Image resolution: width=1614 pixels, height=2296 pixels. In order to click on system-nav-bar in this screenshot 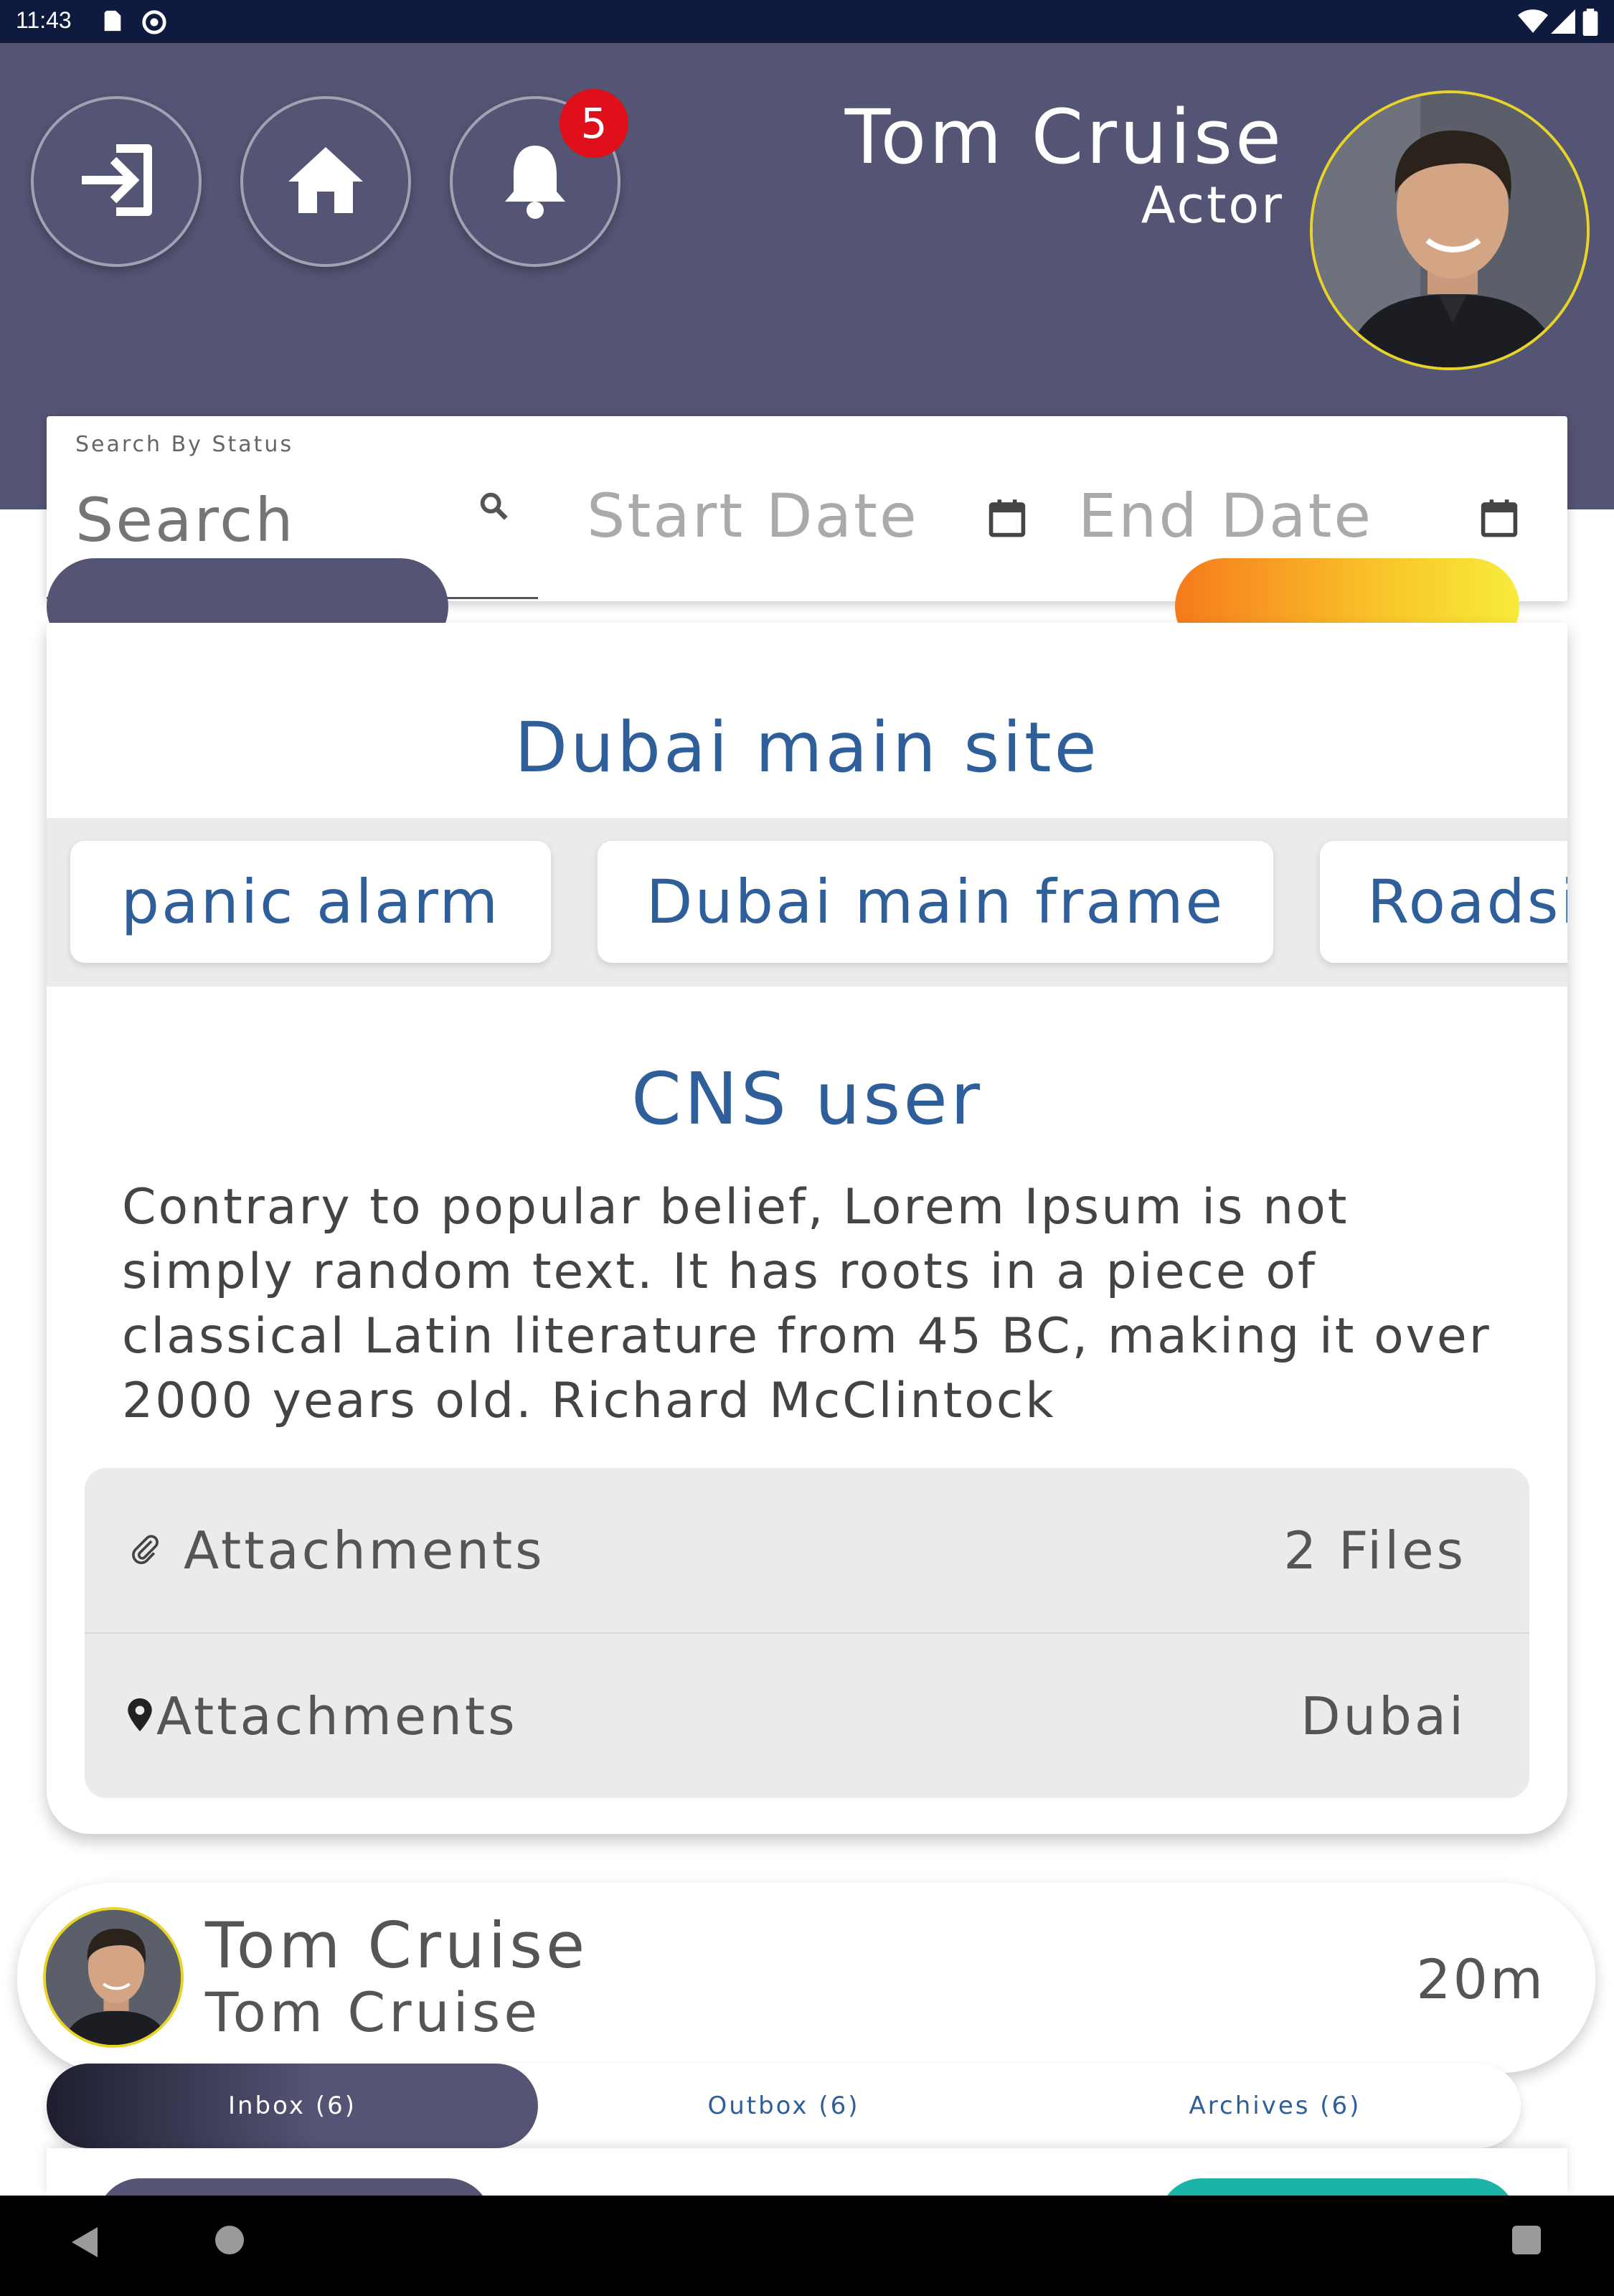, I will do `click(807, 2246)`.